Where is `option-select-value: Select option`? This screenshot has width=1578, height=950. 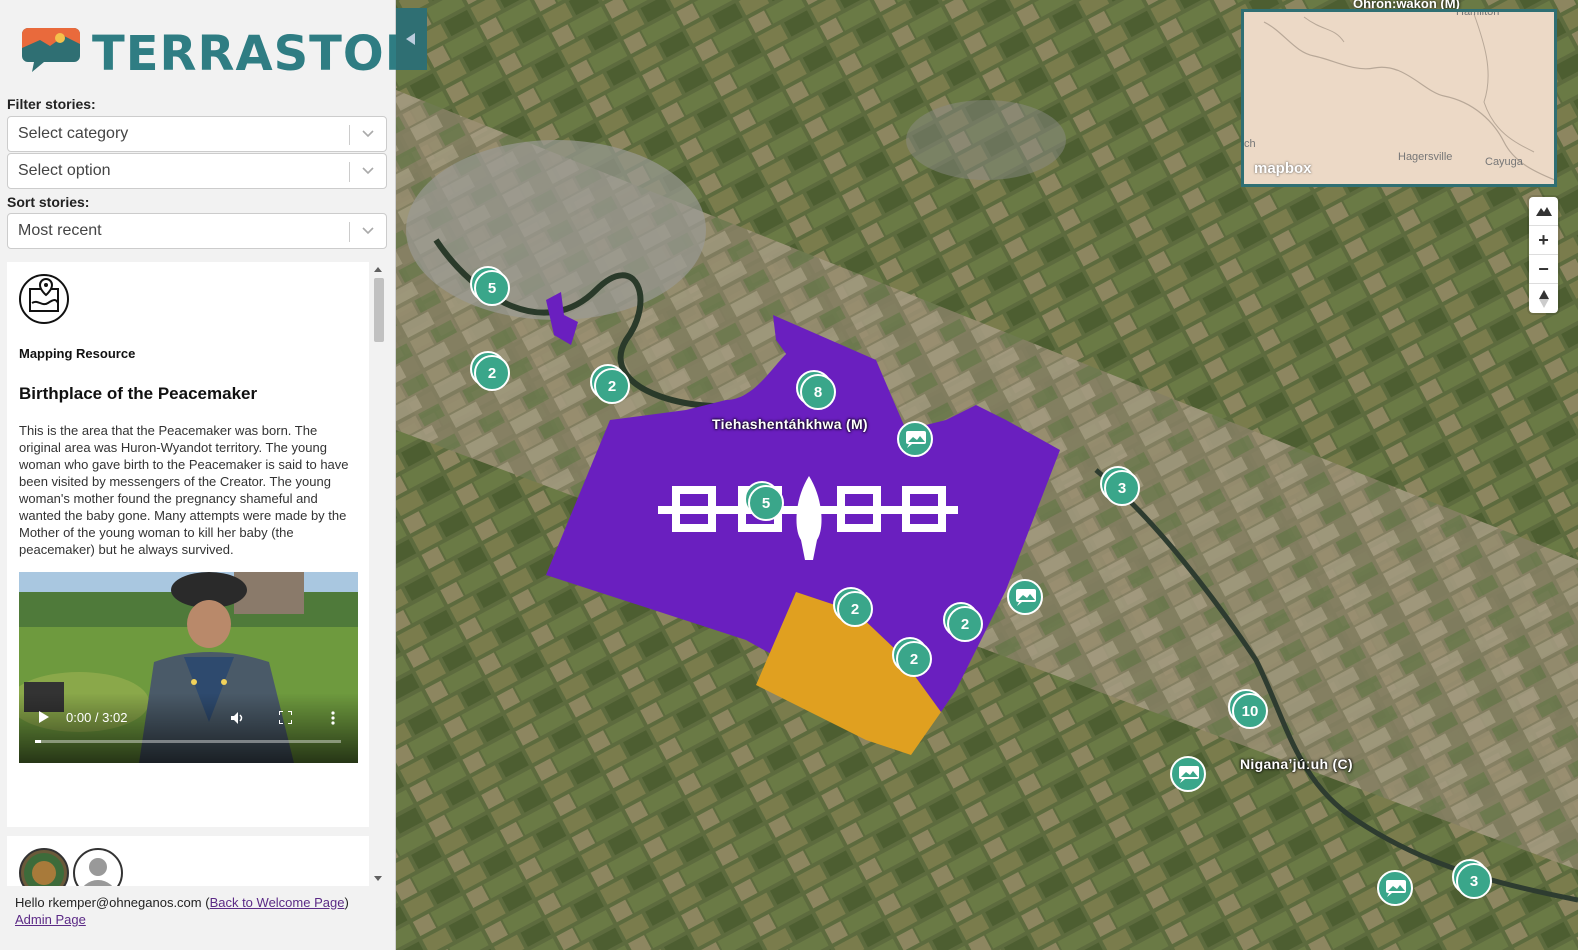 option-select-value: Select option is located at coordinates (64, 170).